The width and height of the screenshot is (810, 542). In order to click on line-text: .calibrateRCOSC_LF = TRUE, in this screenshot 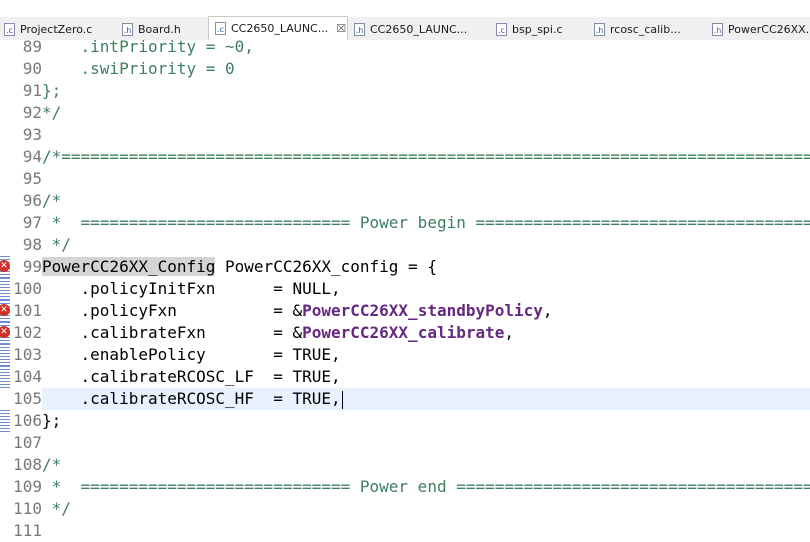, I will do `click(191, 376)`.